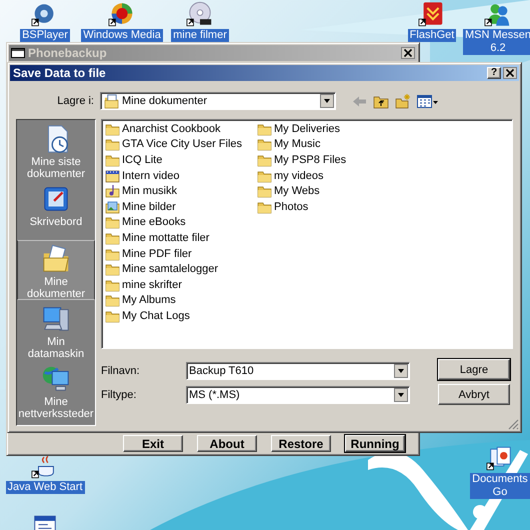 The width and height of the screenshot is (530, 530). What do you see at coordinates (112, 191) in the screenshot?
I see `music-folder-icon` at bounding box center [112, 191].